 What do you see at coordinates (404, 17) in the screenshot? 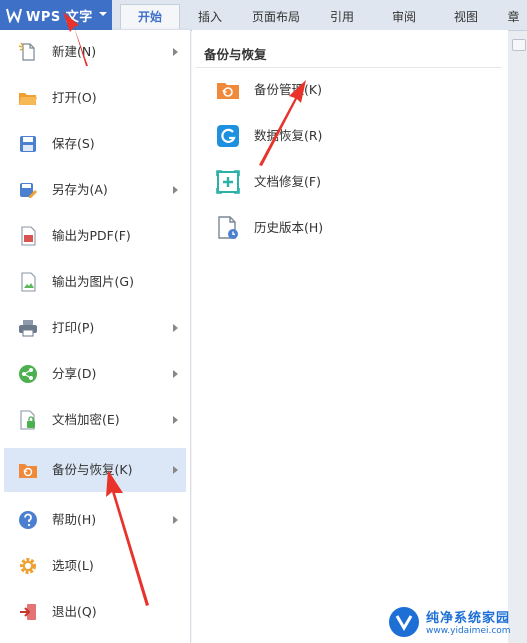
I see `tab-review: 审阅` at bounding box center [404, 17].